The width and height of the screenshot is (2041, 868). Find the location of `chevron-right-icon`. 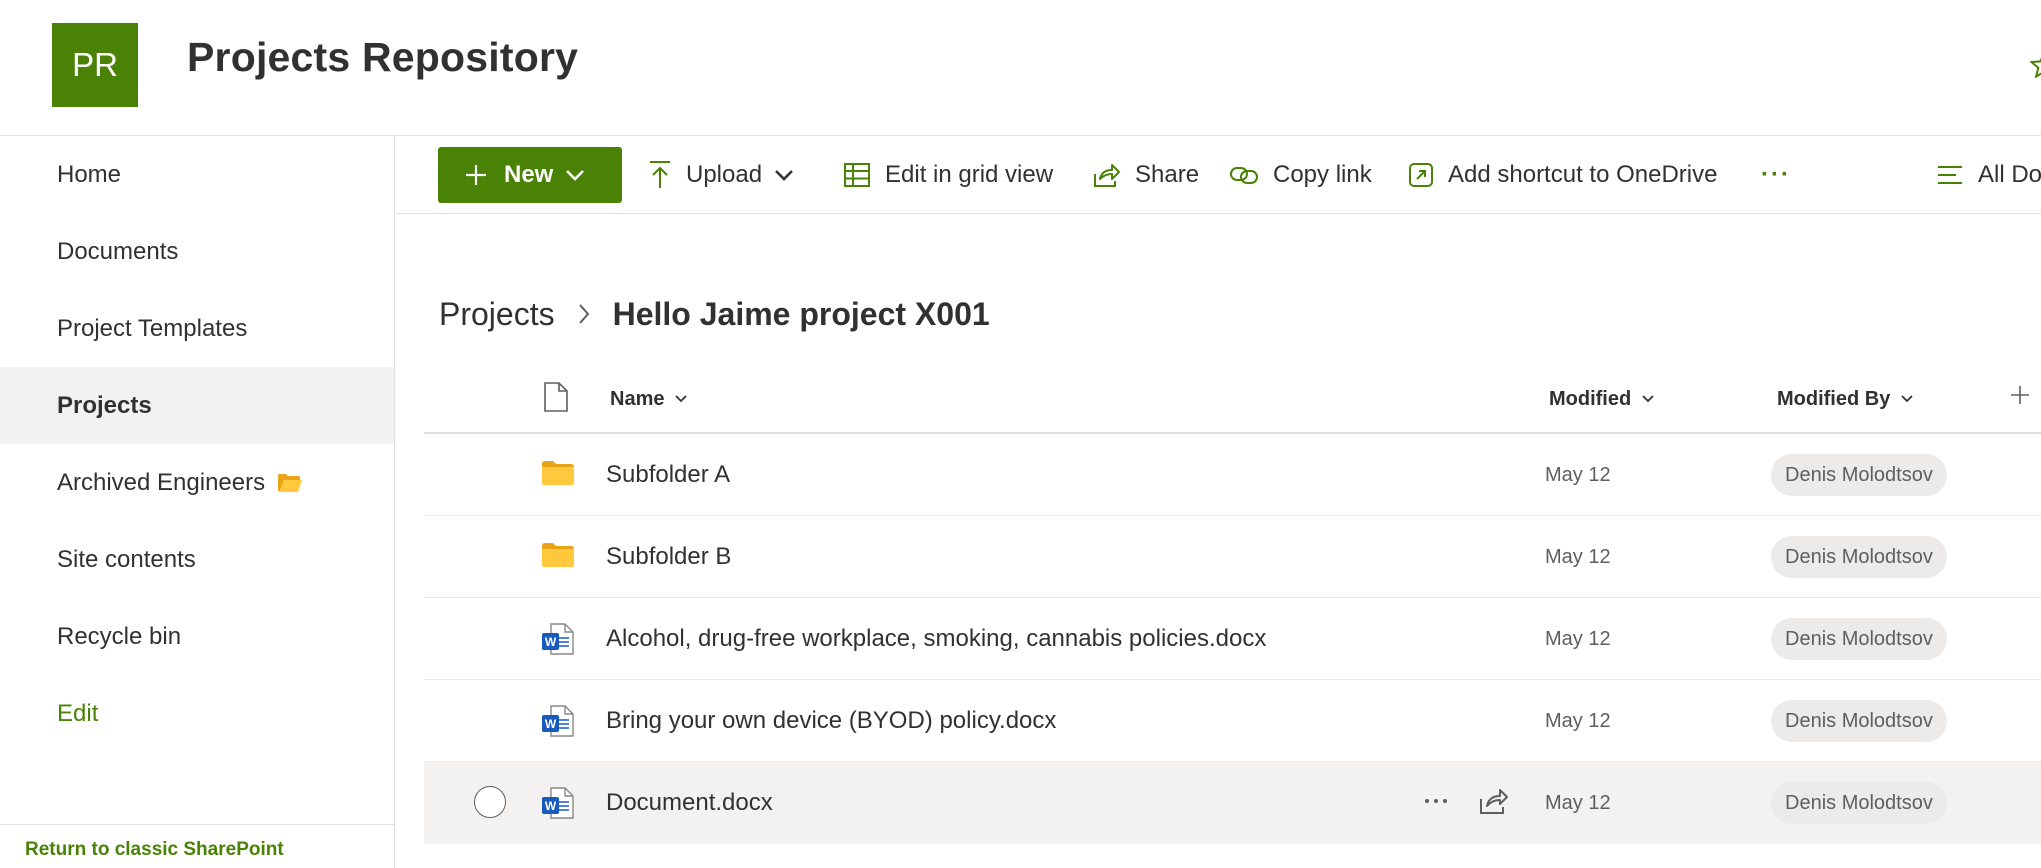

chevron-right-icon is located at coordinates (584, 314).